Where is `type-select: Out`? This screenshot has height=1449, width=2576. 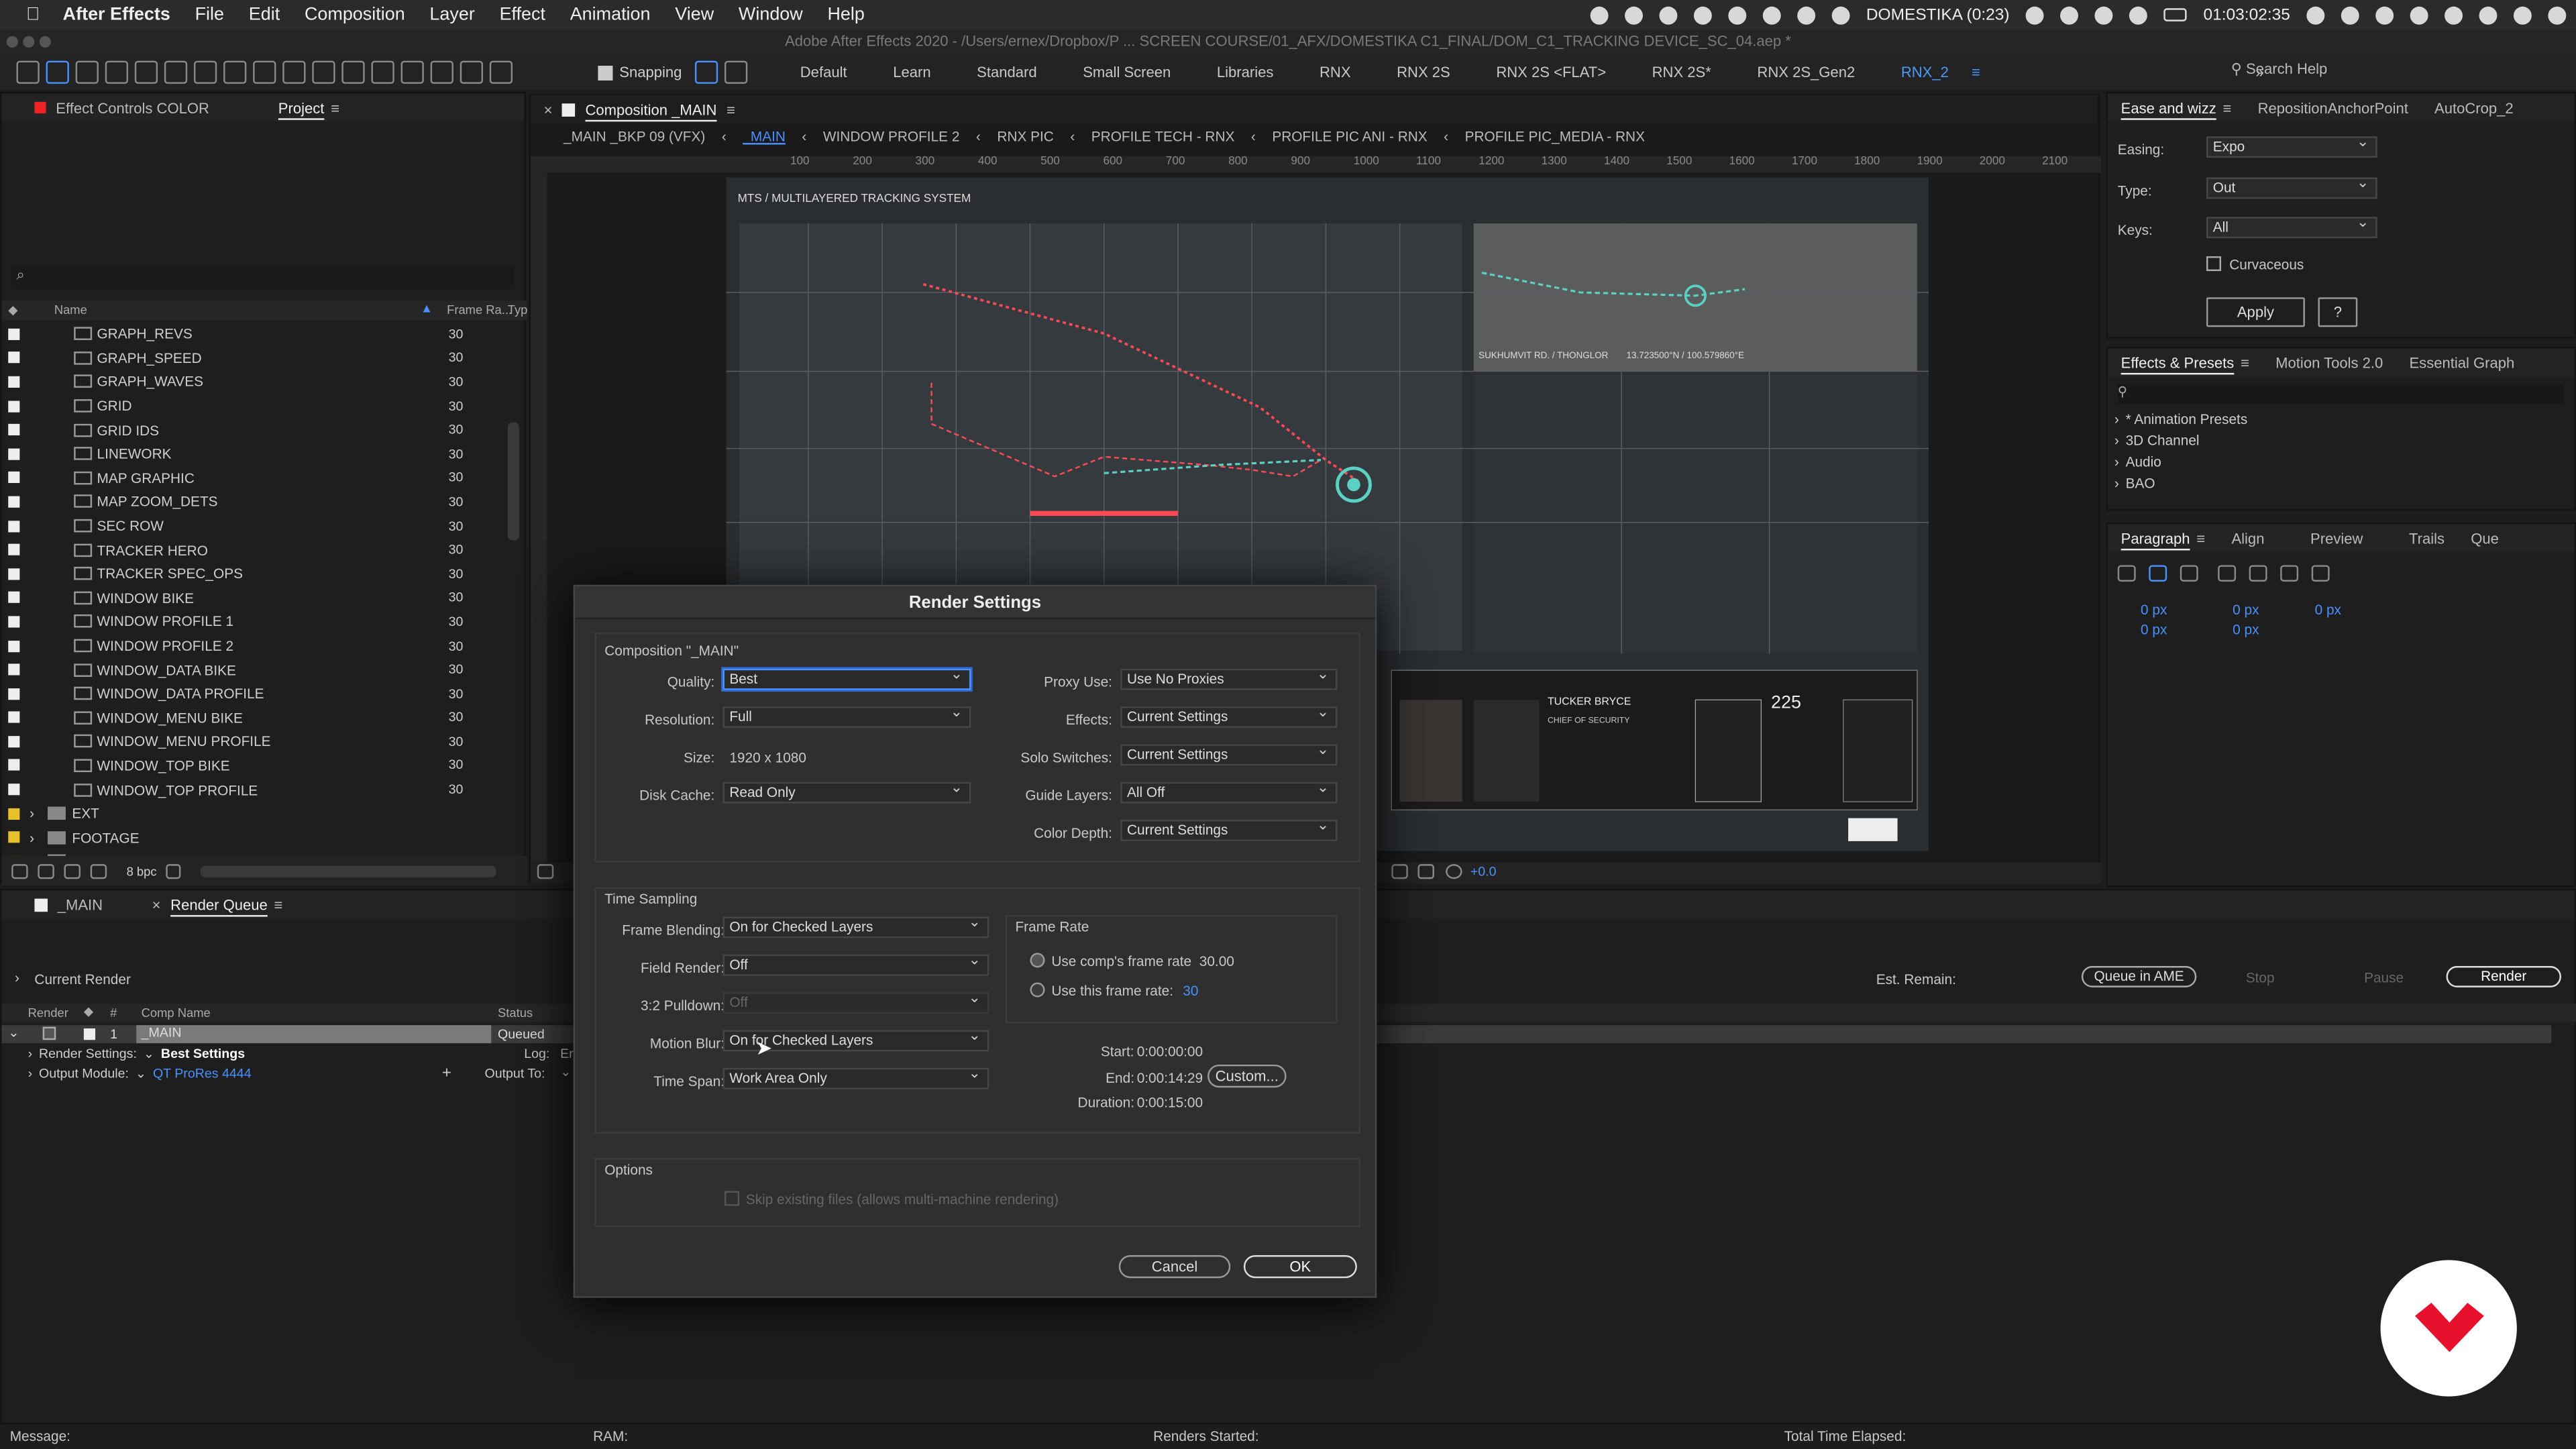 type-select: Out is located at coordinates (2291, 186).